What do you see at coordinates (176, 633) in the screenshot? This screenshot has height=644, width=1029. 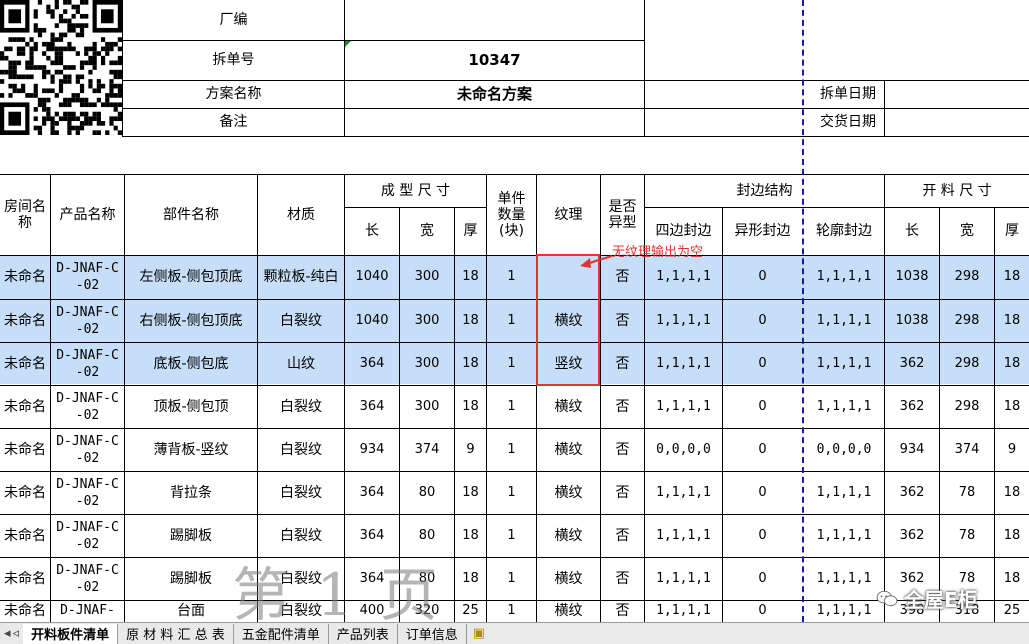 I see `sheet-tab: 原 材 料 汇 总 表` at bounding box center [176, 633].